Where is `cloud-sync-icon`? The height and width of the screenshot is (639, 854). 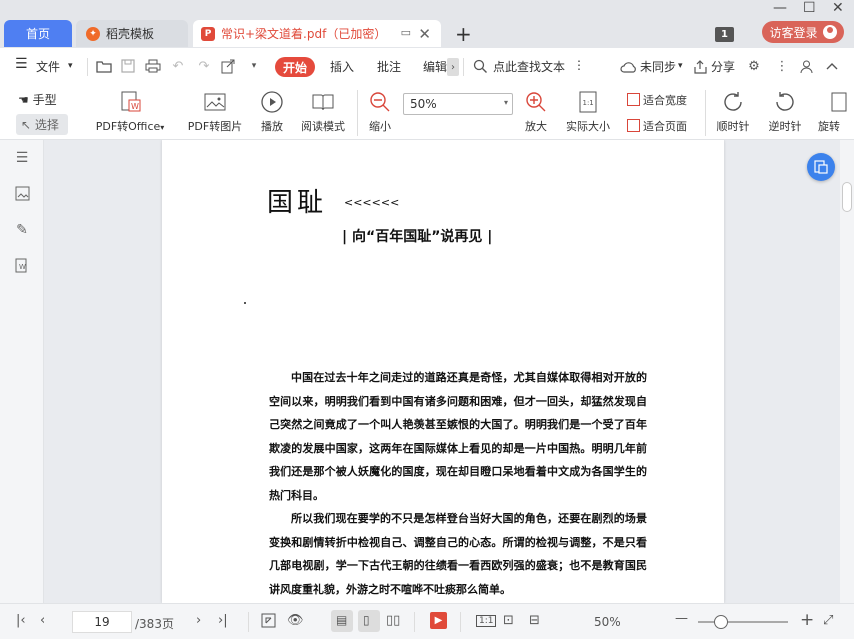
cloud-sync-icon is located at coordinates (628, 66).